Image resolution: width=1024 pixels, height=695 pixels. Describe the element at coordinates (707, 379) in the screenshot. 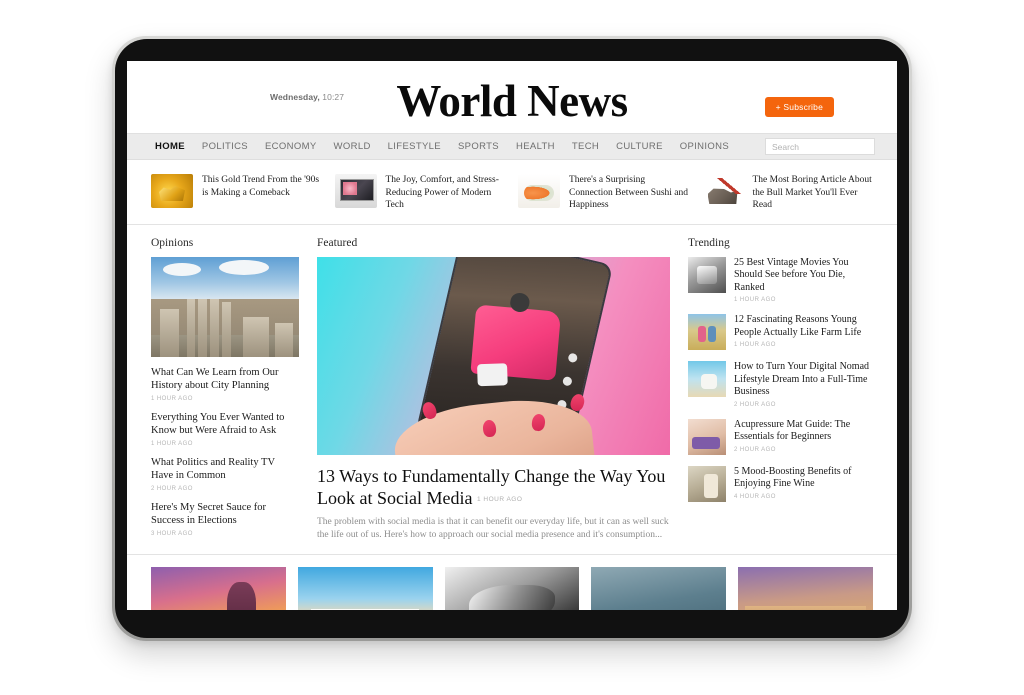

I see `beach-laptop-photo` at that location.